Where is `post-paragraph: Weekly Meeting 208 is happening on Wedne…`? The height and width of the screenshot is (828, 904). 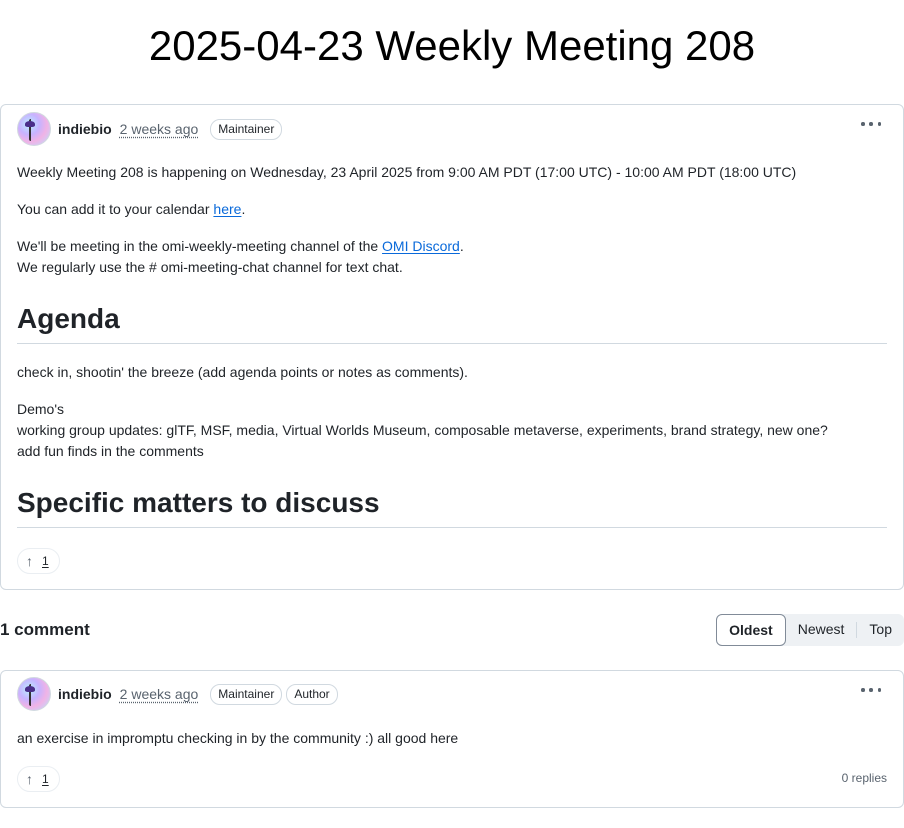
post-paragraph: Weekly Meeting 208 is happening on Wedne… is located at coordinates (407, 172).